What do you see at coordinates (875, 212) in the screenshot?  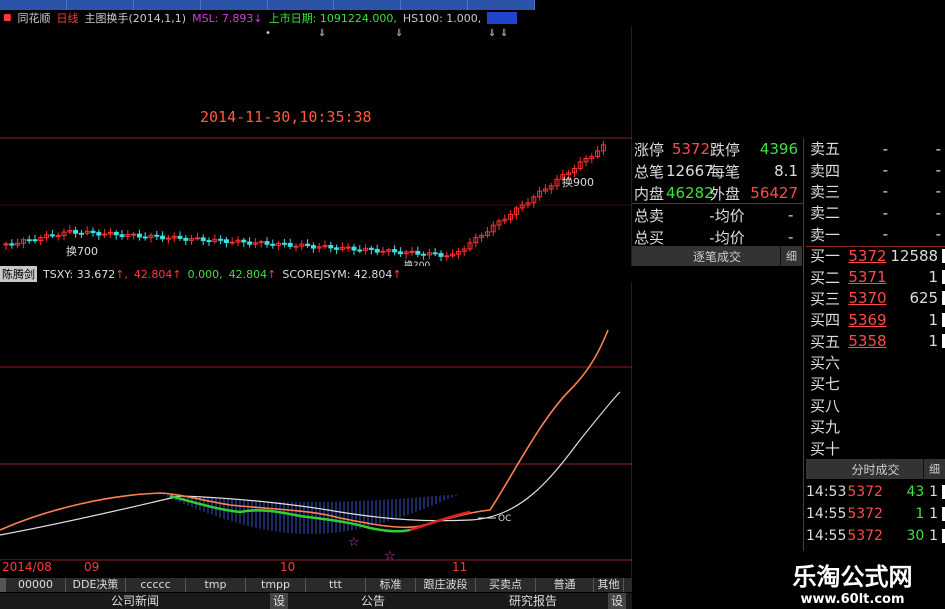 I see `order-book-row: 卖二 - -` at bounding box center [875, 212].